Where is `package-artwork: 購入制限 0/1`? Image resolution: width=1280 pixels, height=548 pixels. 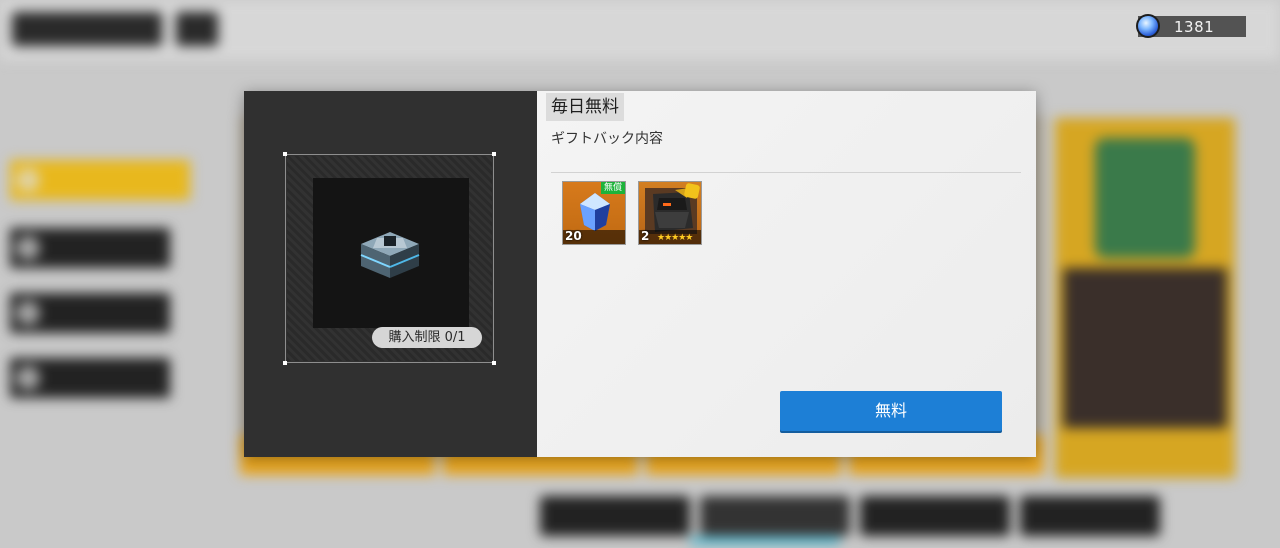 package-artwork: 購入制限 0/1 is located at coordinates (397, 263).